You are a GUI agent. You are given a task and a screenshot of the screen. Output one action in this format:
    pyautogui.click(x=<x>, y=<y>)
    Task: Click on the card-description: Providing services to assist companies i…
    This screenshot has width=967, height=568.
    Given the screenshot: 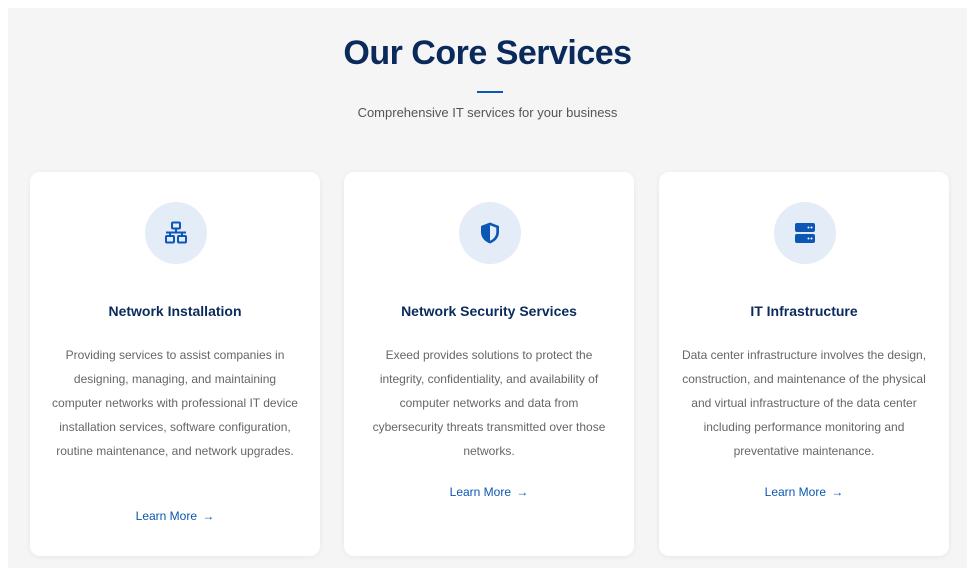 What is the action you would take?
    pyautogui.click(x=175, y=403)
    